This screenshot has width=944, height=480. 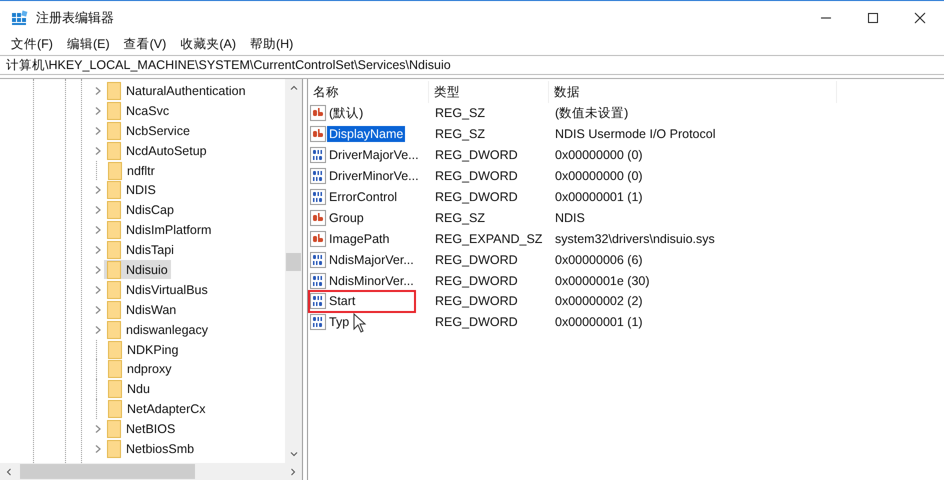 What do you see at coordinates (346, 218) in the screenshot?
I see `value-name: Group` at bounding box center [346, 218].